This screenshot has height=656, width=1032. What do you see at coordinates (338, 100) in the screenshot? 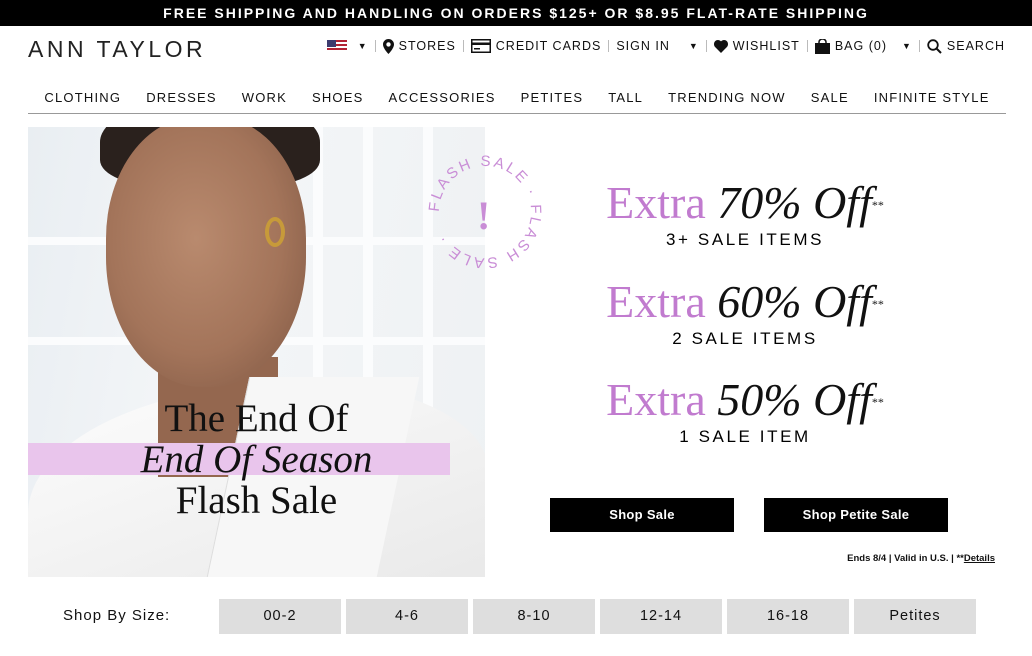
I see `nav-item-shoes: SHOES` at bounding box center [338, 100].